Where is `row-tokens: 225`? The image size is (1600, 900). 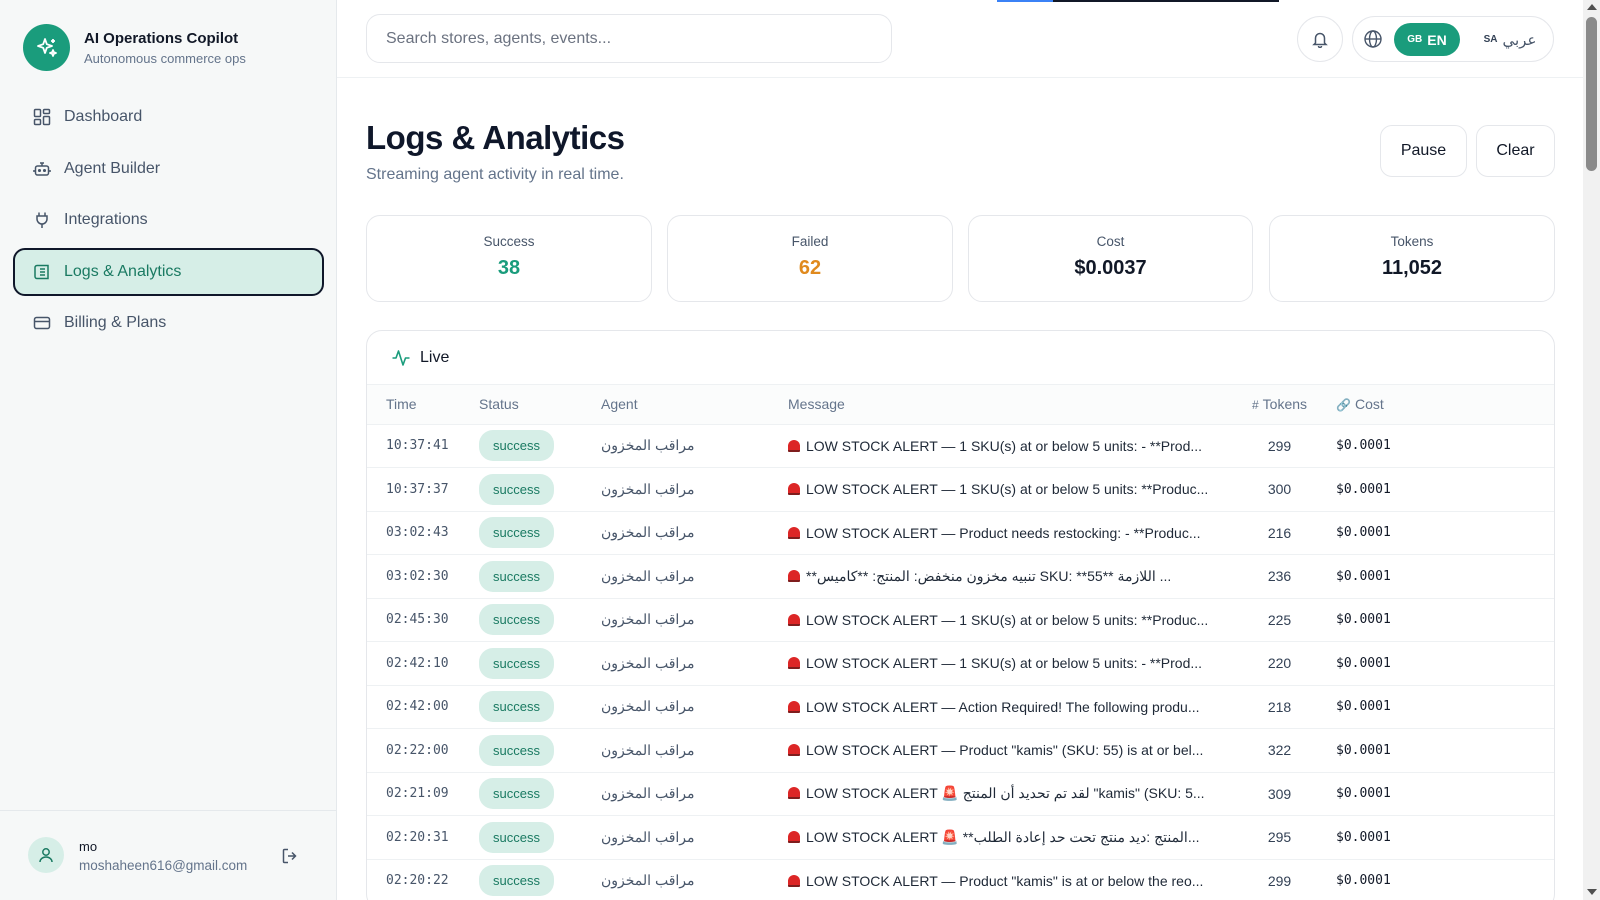 row-tokens: 225 is located at coordinates (1279, 620).